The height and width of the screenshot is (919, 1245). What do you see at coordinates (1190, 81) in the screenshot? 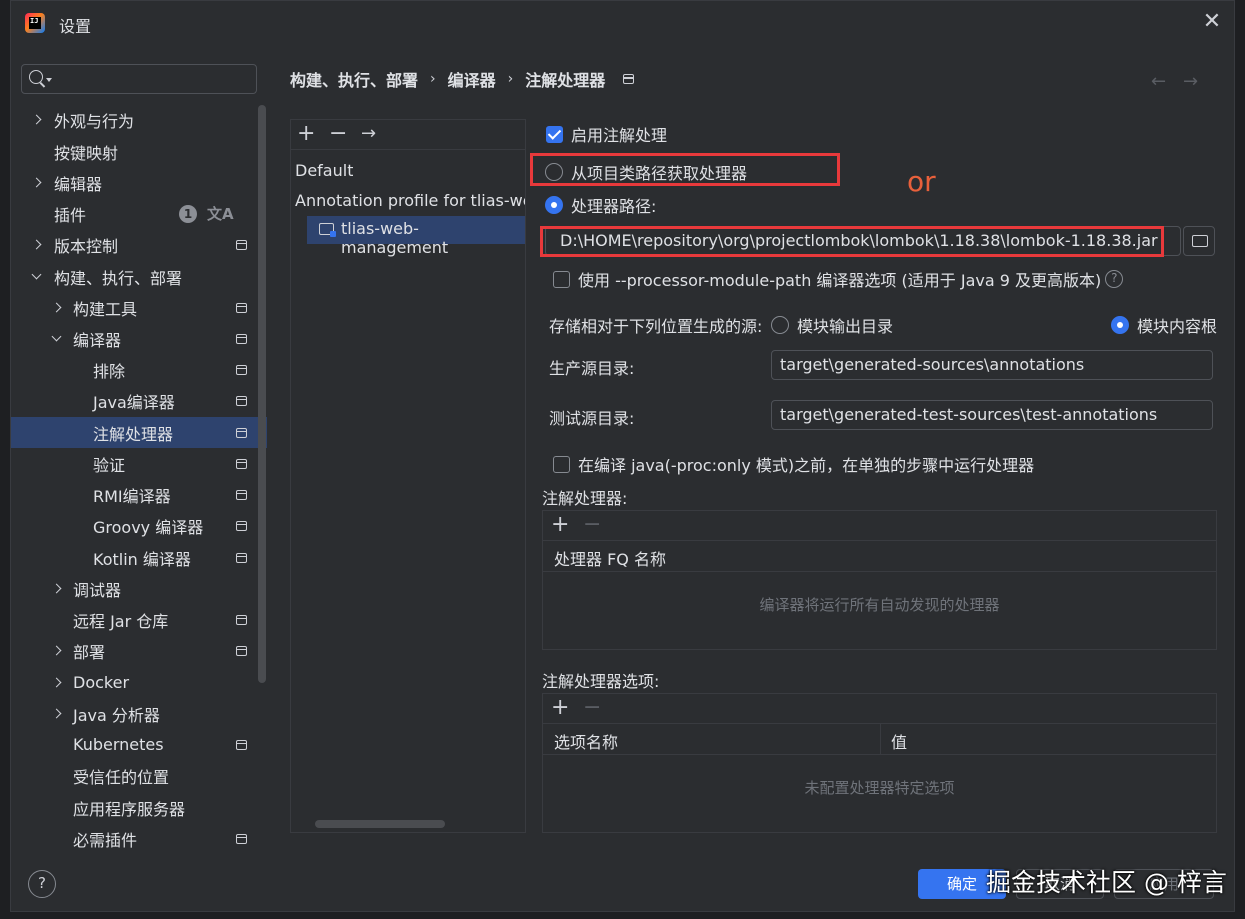
I see `forward-arrow-icon: →` at bounding box center [1190, 81].